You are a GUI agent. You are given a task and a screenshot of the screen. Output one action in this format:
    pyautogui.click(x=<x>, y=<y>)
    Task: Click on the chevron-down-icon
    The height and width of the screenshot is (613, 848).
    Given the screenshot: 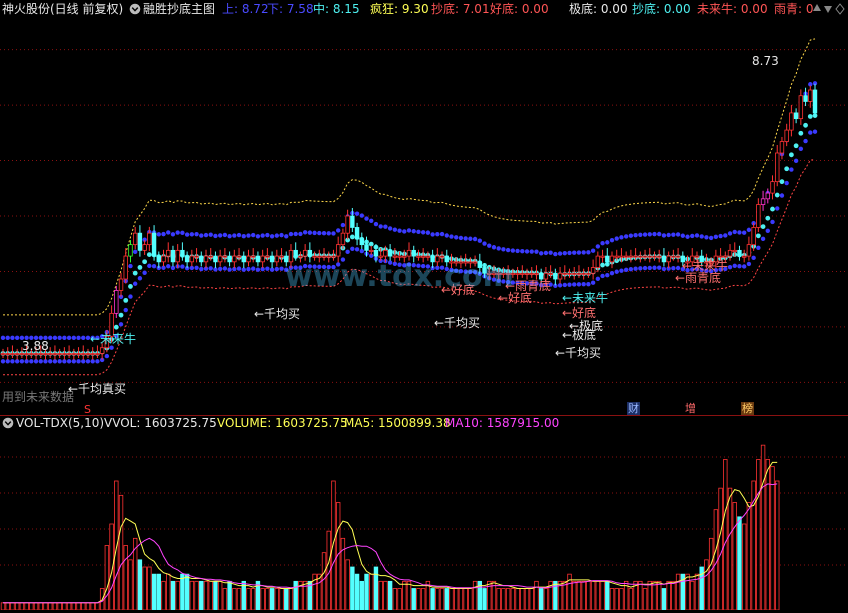 What is the action you would take?
    pyautogui.click(x=135, y=10)
    